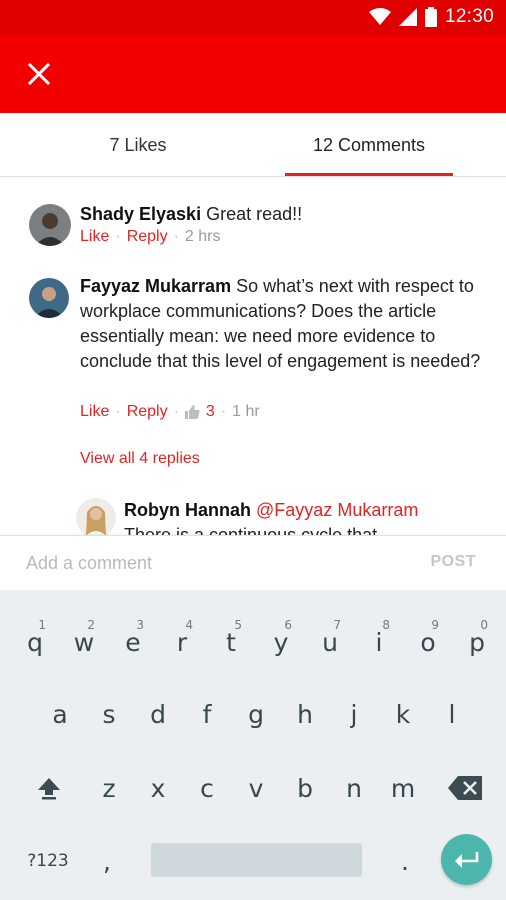 The image size is (506, 900). Describe the element at coordinates (477, 642) in the screenshot. I see `key-p: p0` at that location.